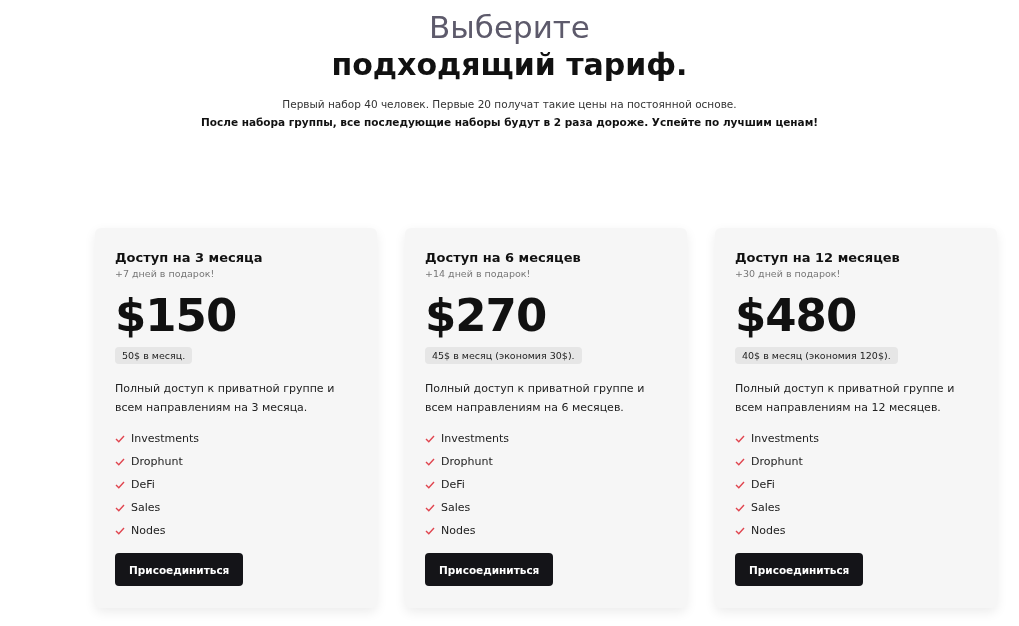 The image size is (1019, 626). What do you see at coordinates (509, 65) in the screenshot?
I see `page-title: подходящий тариф.` at bounding box center [509, 65].